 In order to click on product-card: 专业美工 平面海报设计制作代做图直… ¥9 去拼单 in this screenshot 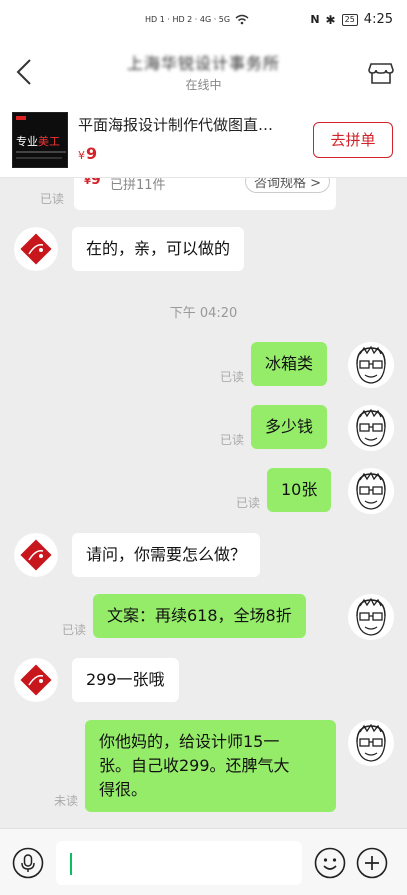, I will do `click(203, 140)`.